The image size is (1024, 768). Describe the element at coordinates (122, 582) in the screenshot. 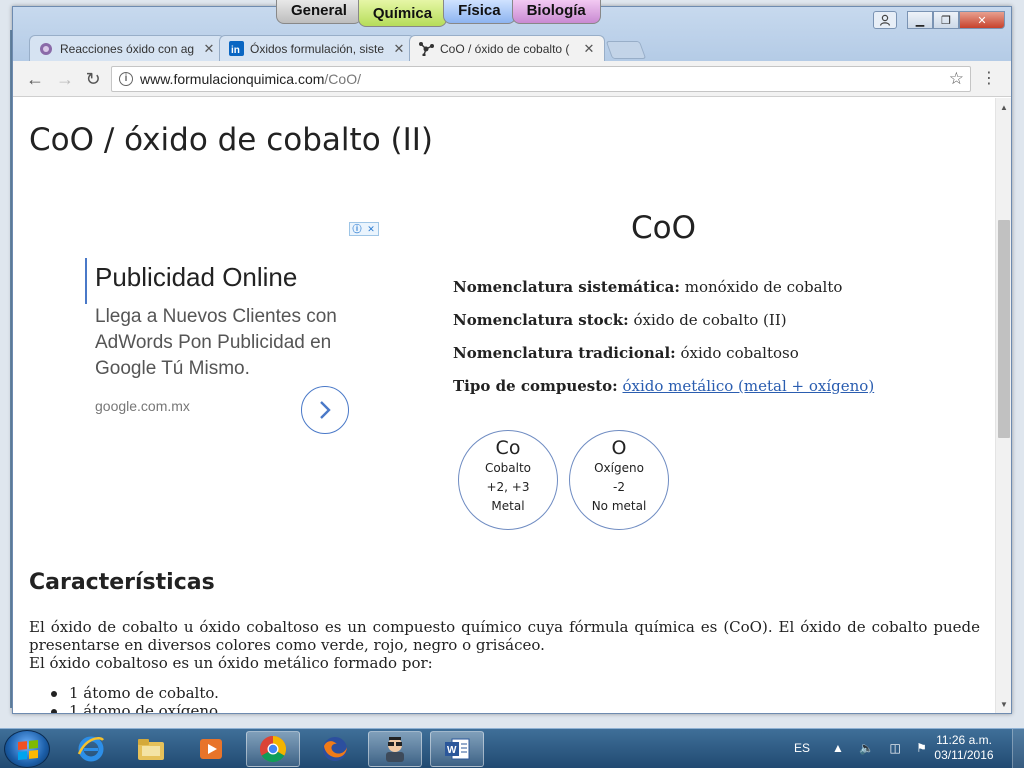

I see `section-title-caracteristicas: Características` at that location.